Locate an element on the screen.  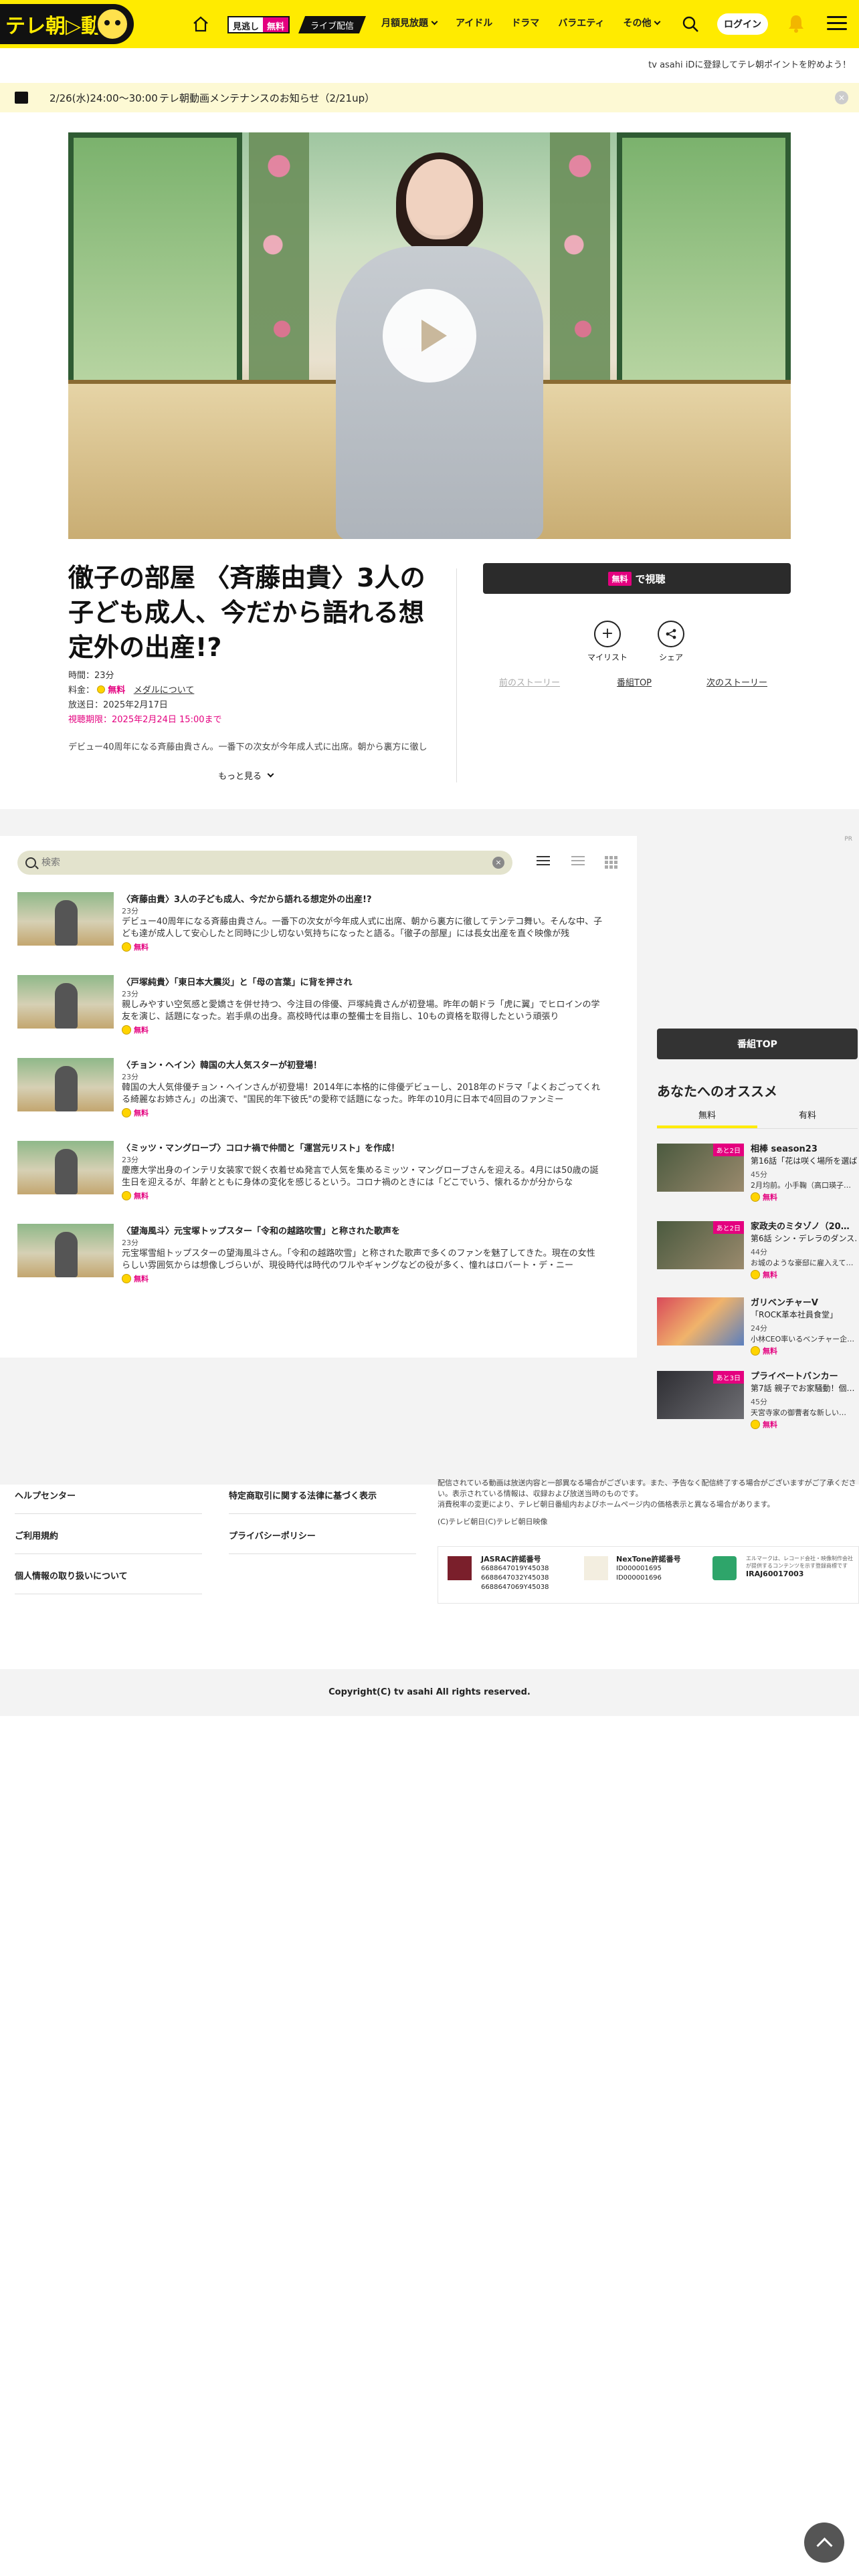
page-top-icon is located at coordinates (824, 2543).